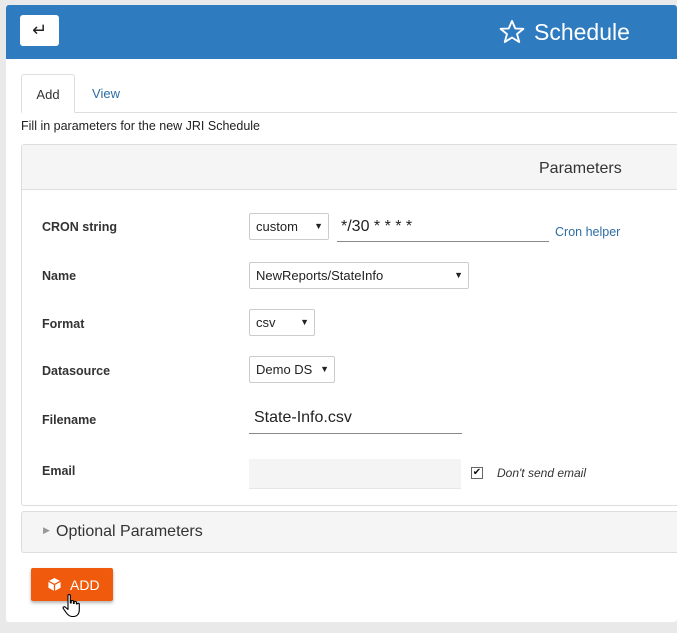 This screenshot has height=633, width=677. I want to click on tab-view: View, so click(106, 93).